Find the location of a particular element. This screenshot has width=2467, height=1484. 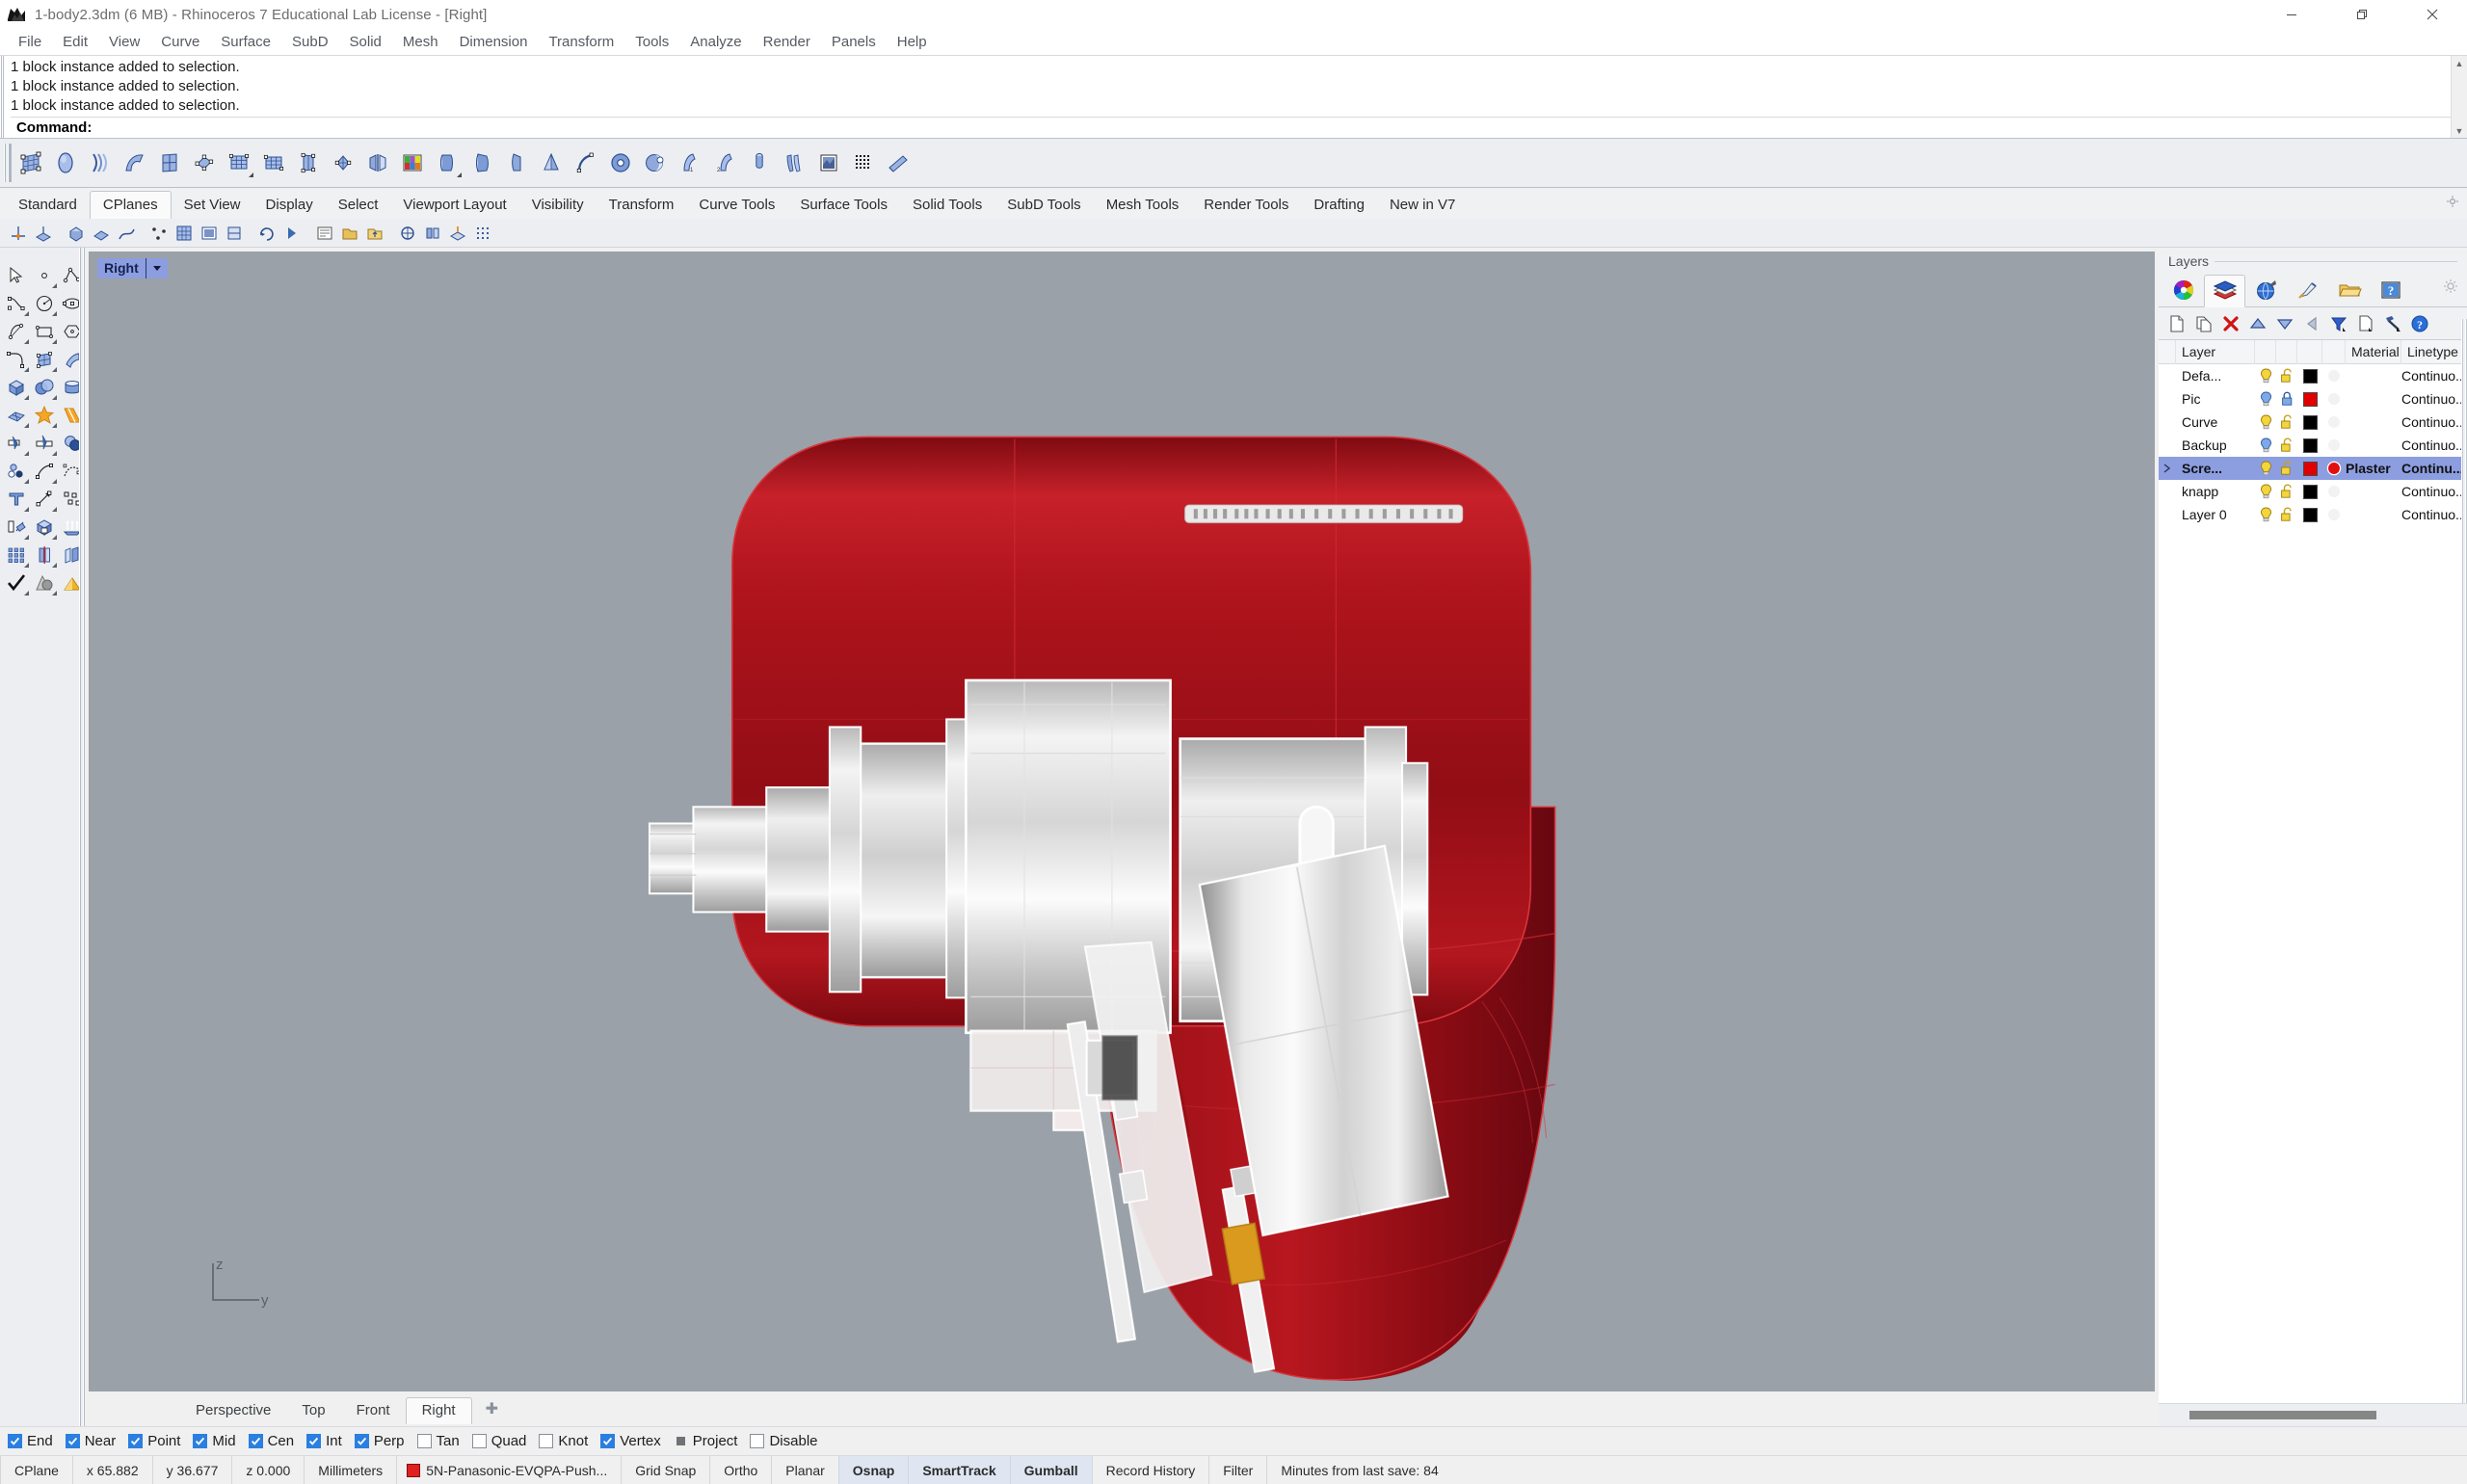

osnap-tan: Tan is located at coordinates (438, 1441).